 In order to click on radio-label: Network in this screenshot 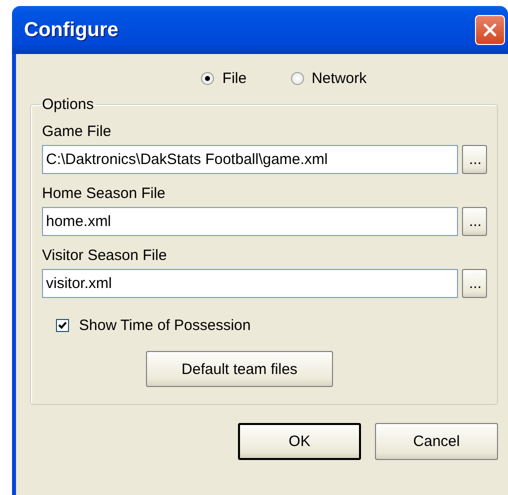, I will do `click(339, 78)`.